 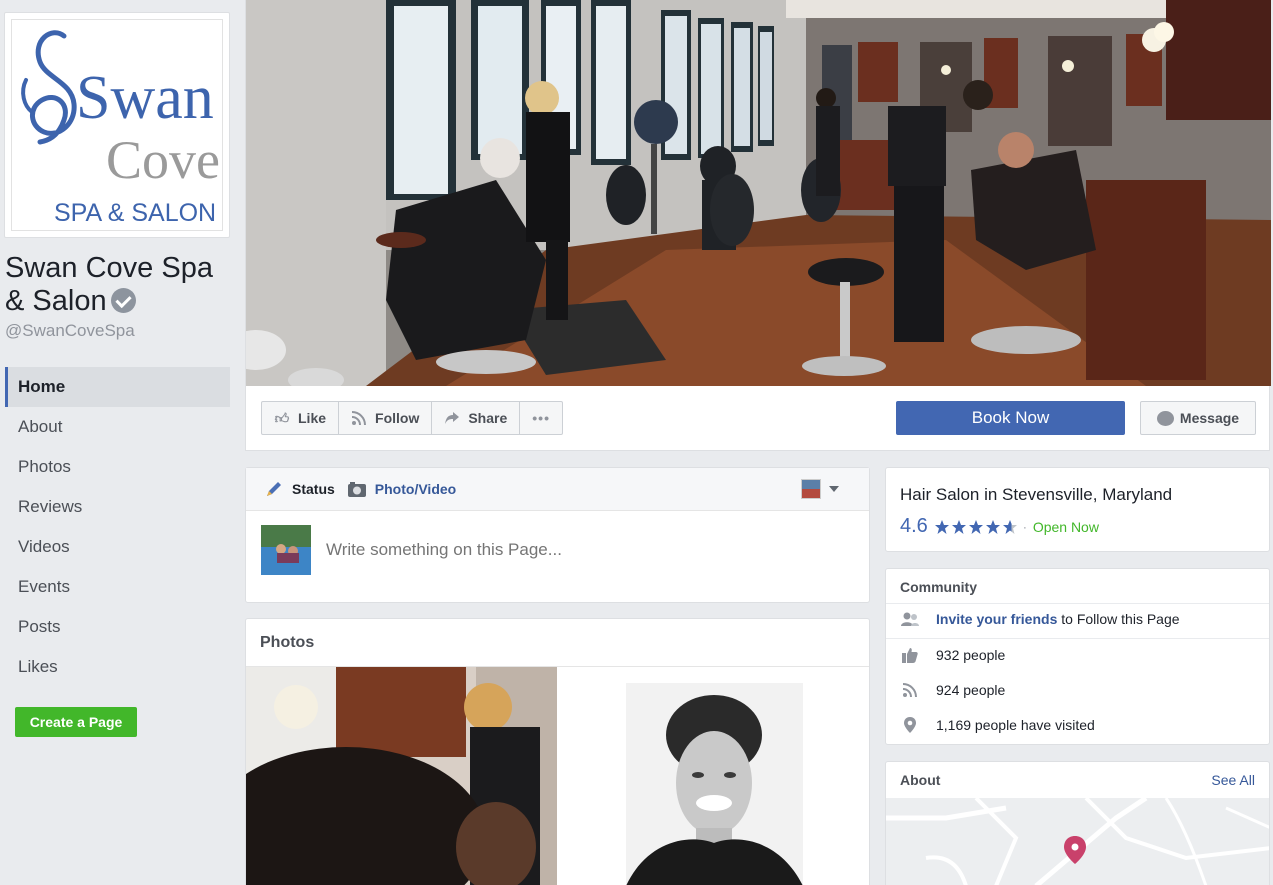 I want to click on nav-item-home: Home, so click(x=117, y=387).